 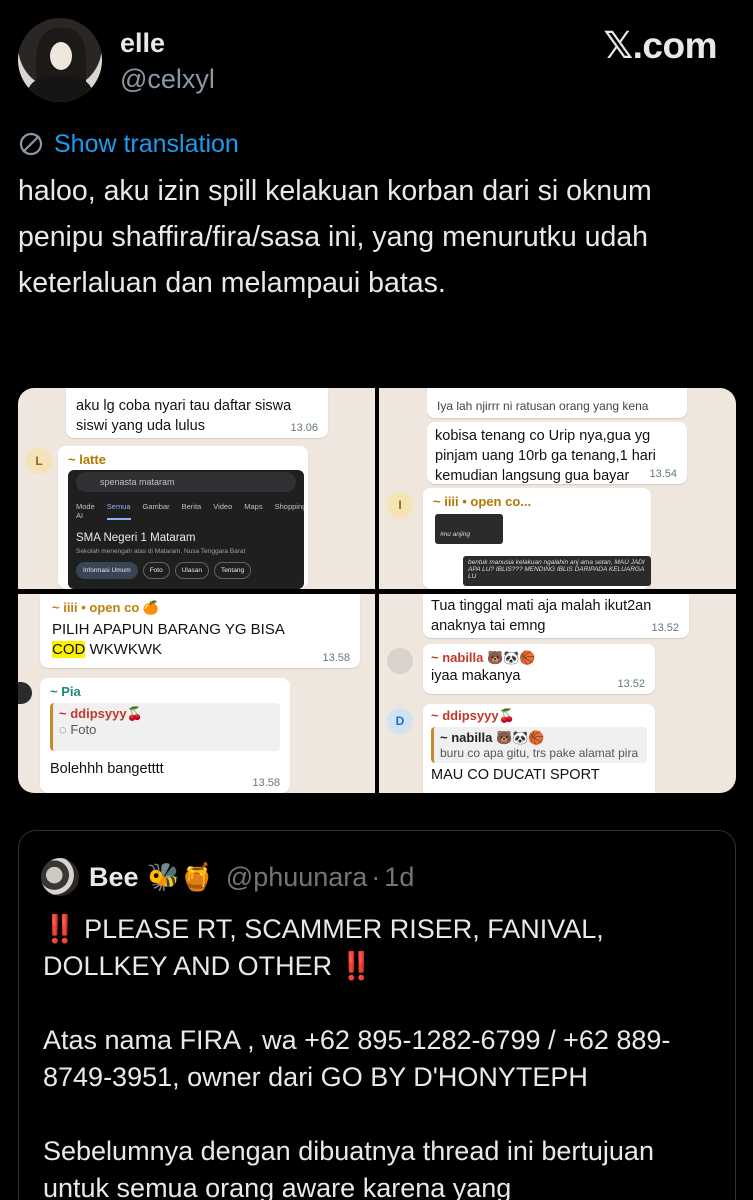 What do you see at coordinates (539, 669) in the screenshot?
I see `chat-bubble: ~ nabilla 🐻🐼🏀 iyaa makanya 13.52` at bounding box center [539, 669].